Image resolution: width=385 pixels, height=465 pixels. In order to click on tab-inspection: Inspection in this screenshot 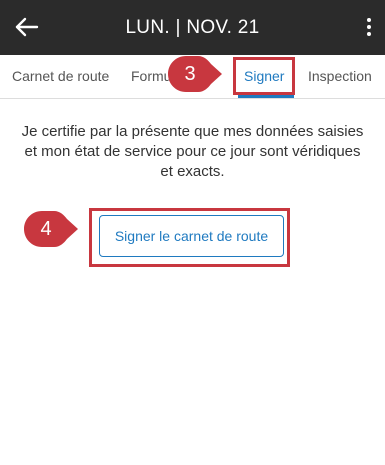, I will do `click(340, 76)`.